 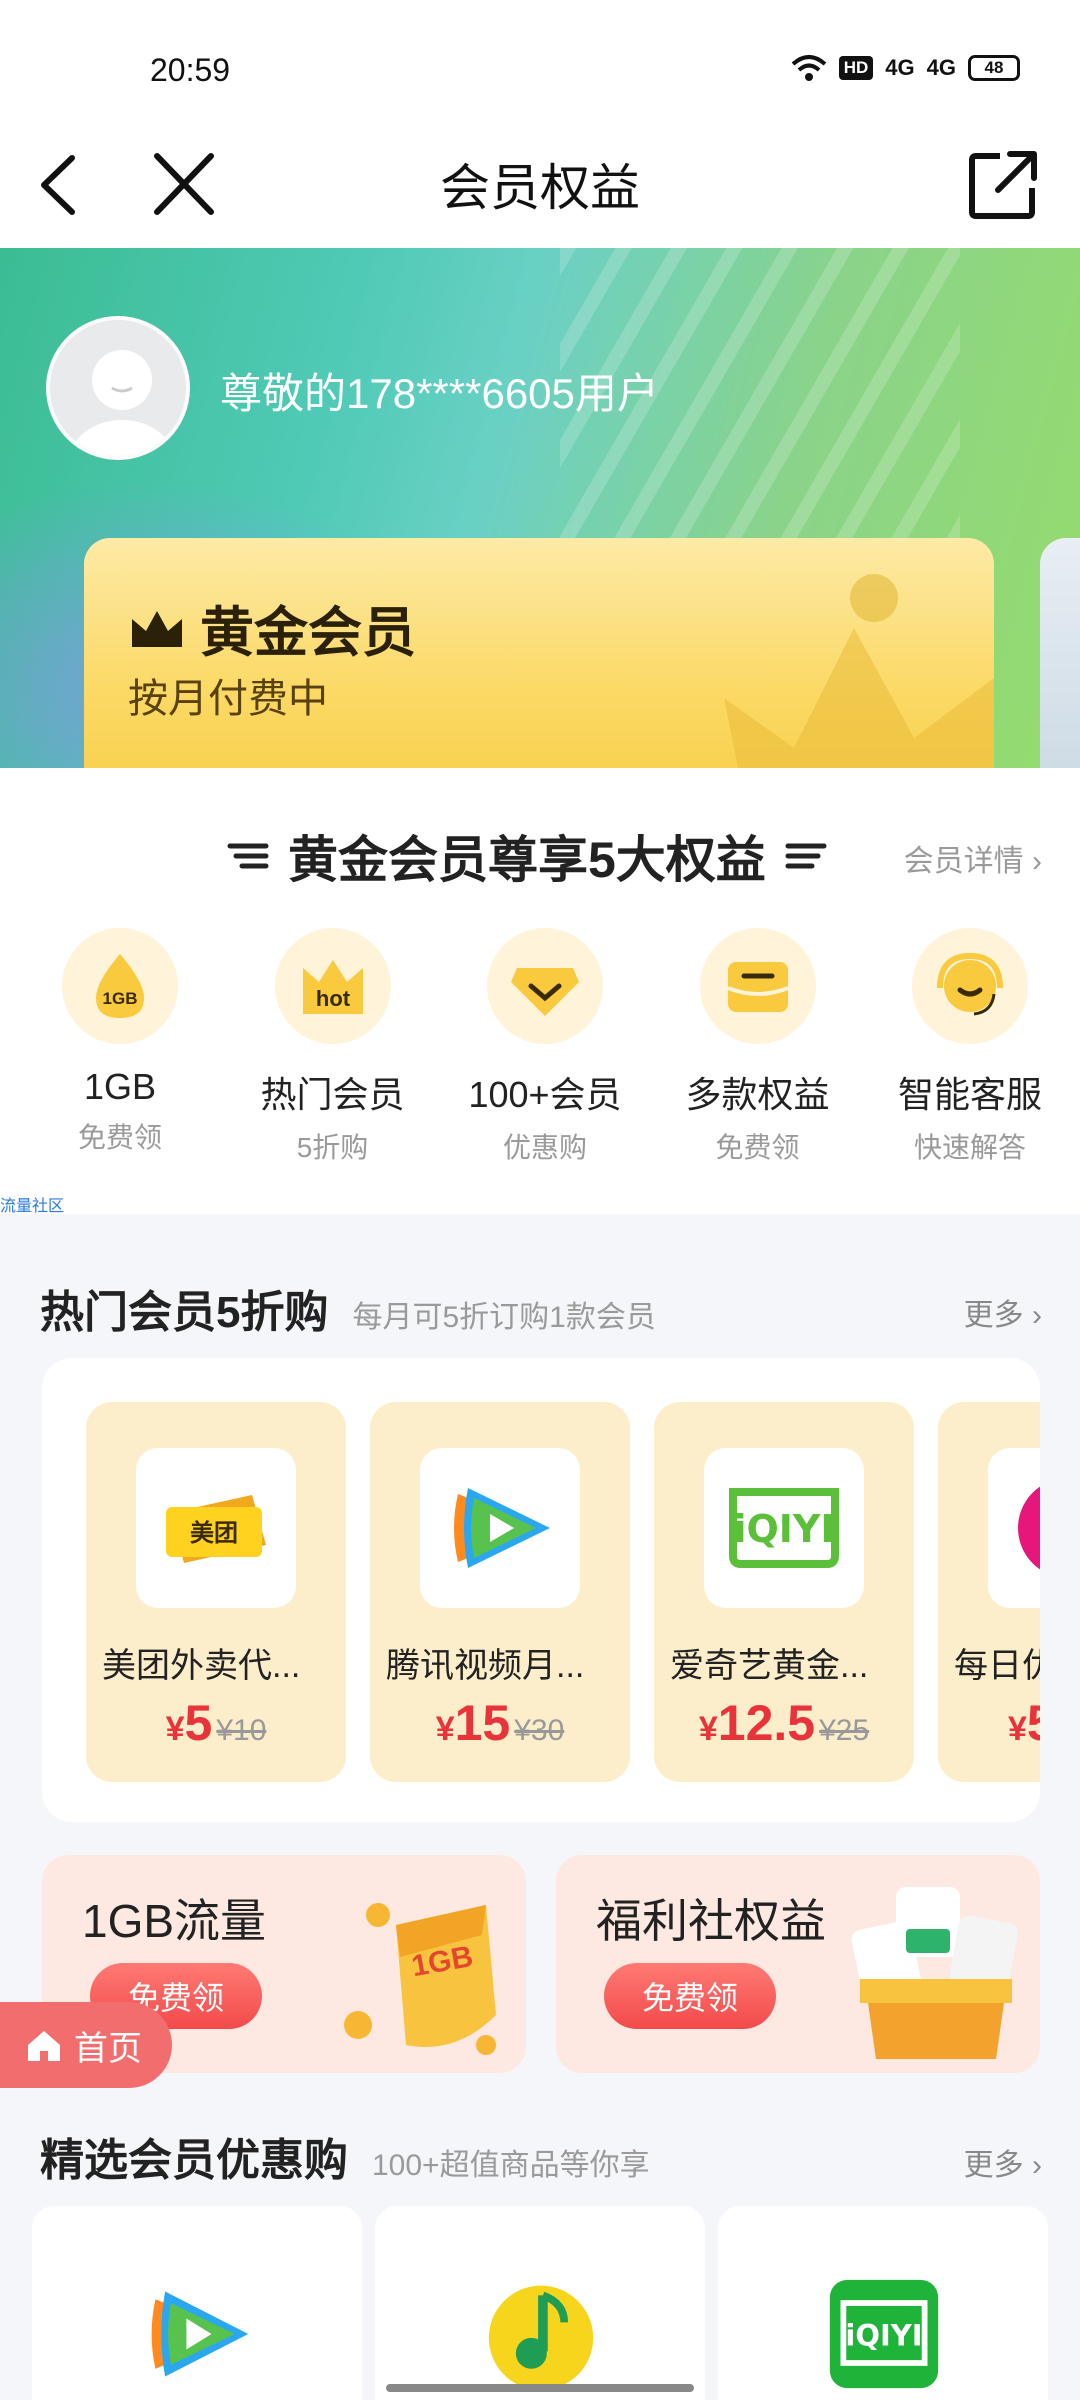 What do you see at coordinates (690, 1996) in the screenshot?
I see `claim-free-button: 免费领` at bounding box center [690, 1996].